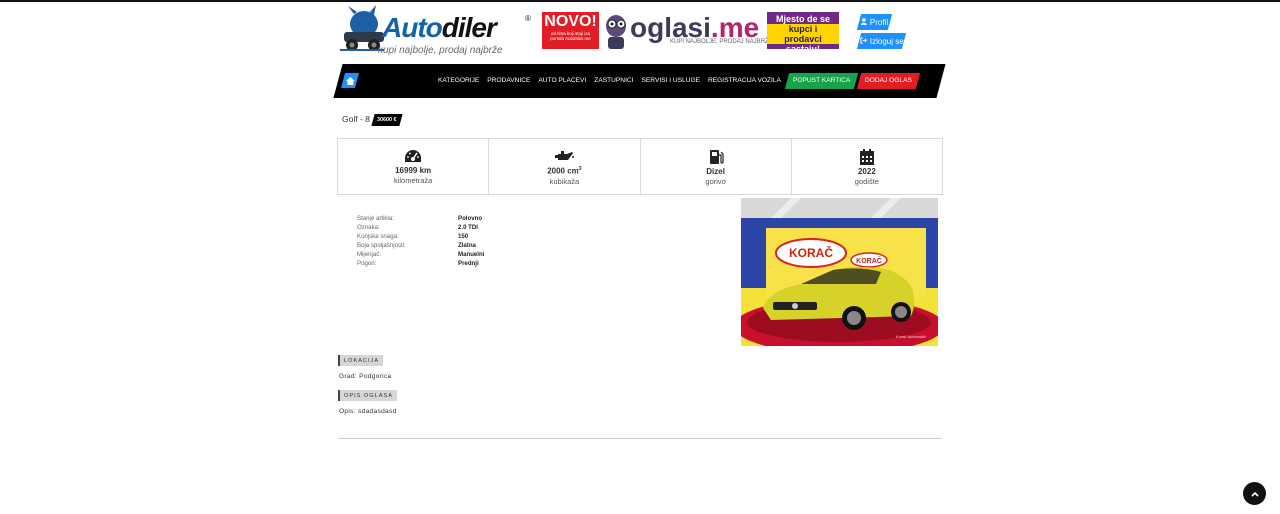  I want to click on top-border, so click(640, 1).